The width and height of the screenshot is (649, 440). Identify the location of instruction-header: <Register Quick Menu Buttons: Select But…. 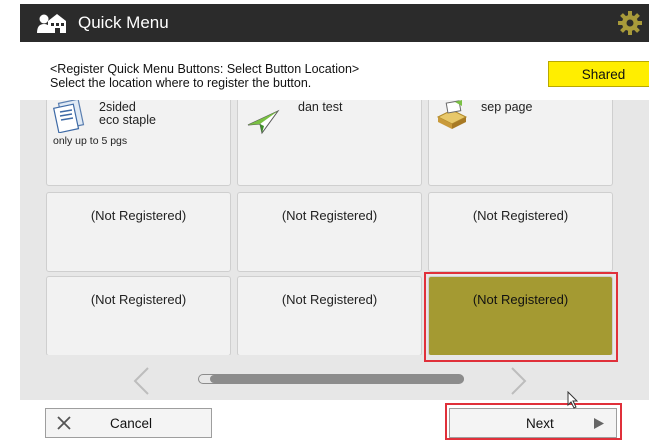
(334, 71).